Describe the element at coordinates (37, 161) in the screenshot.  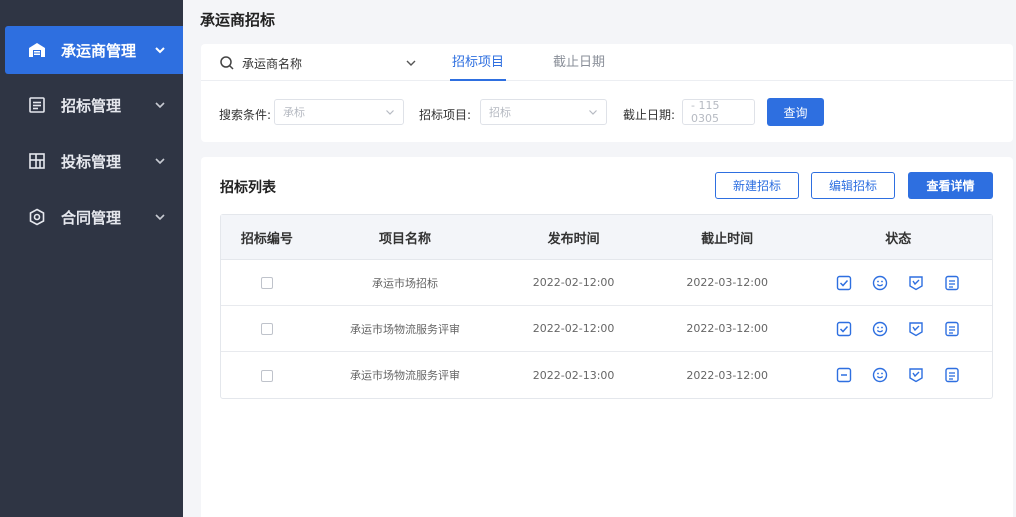
I see `grid-icon` at that location.